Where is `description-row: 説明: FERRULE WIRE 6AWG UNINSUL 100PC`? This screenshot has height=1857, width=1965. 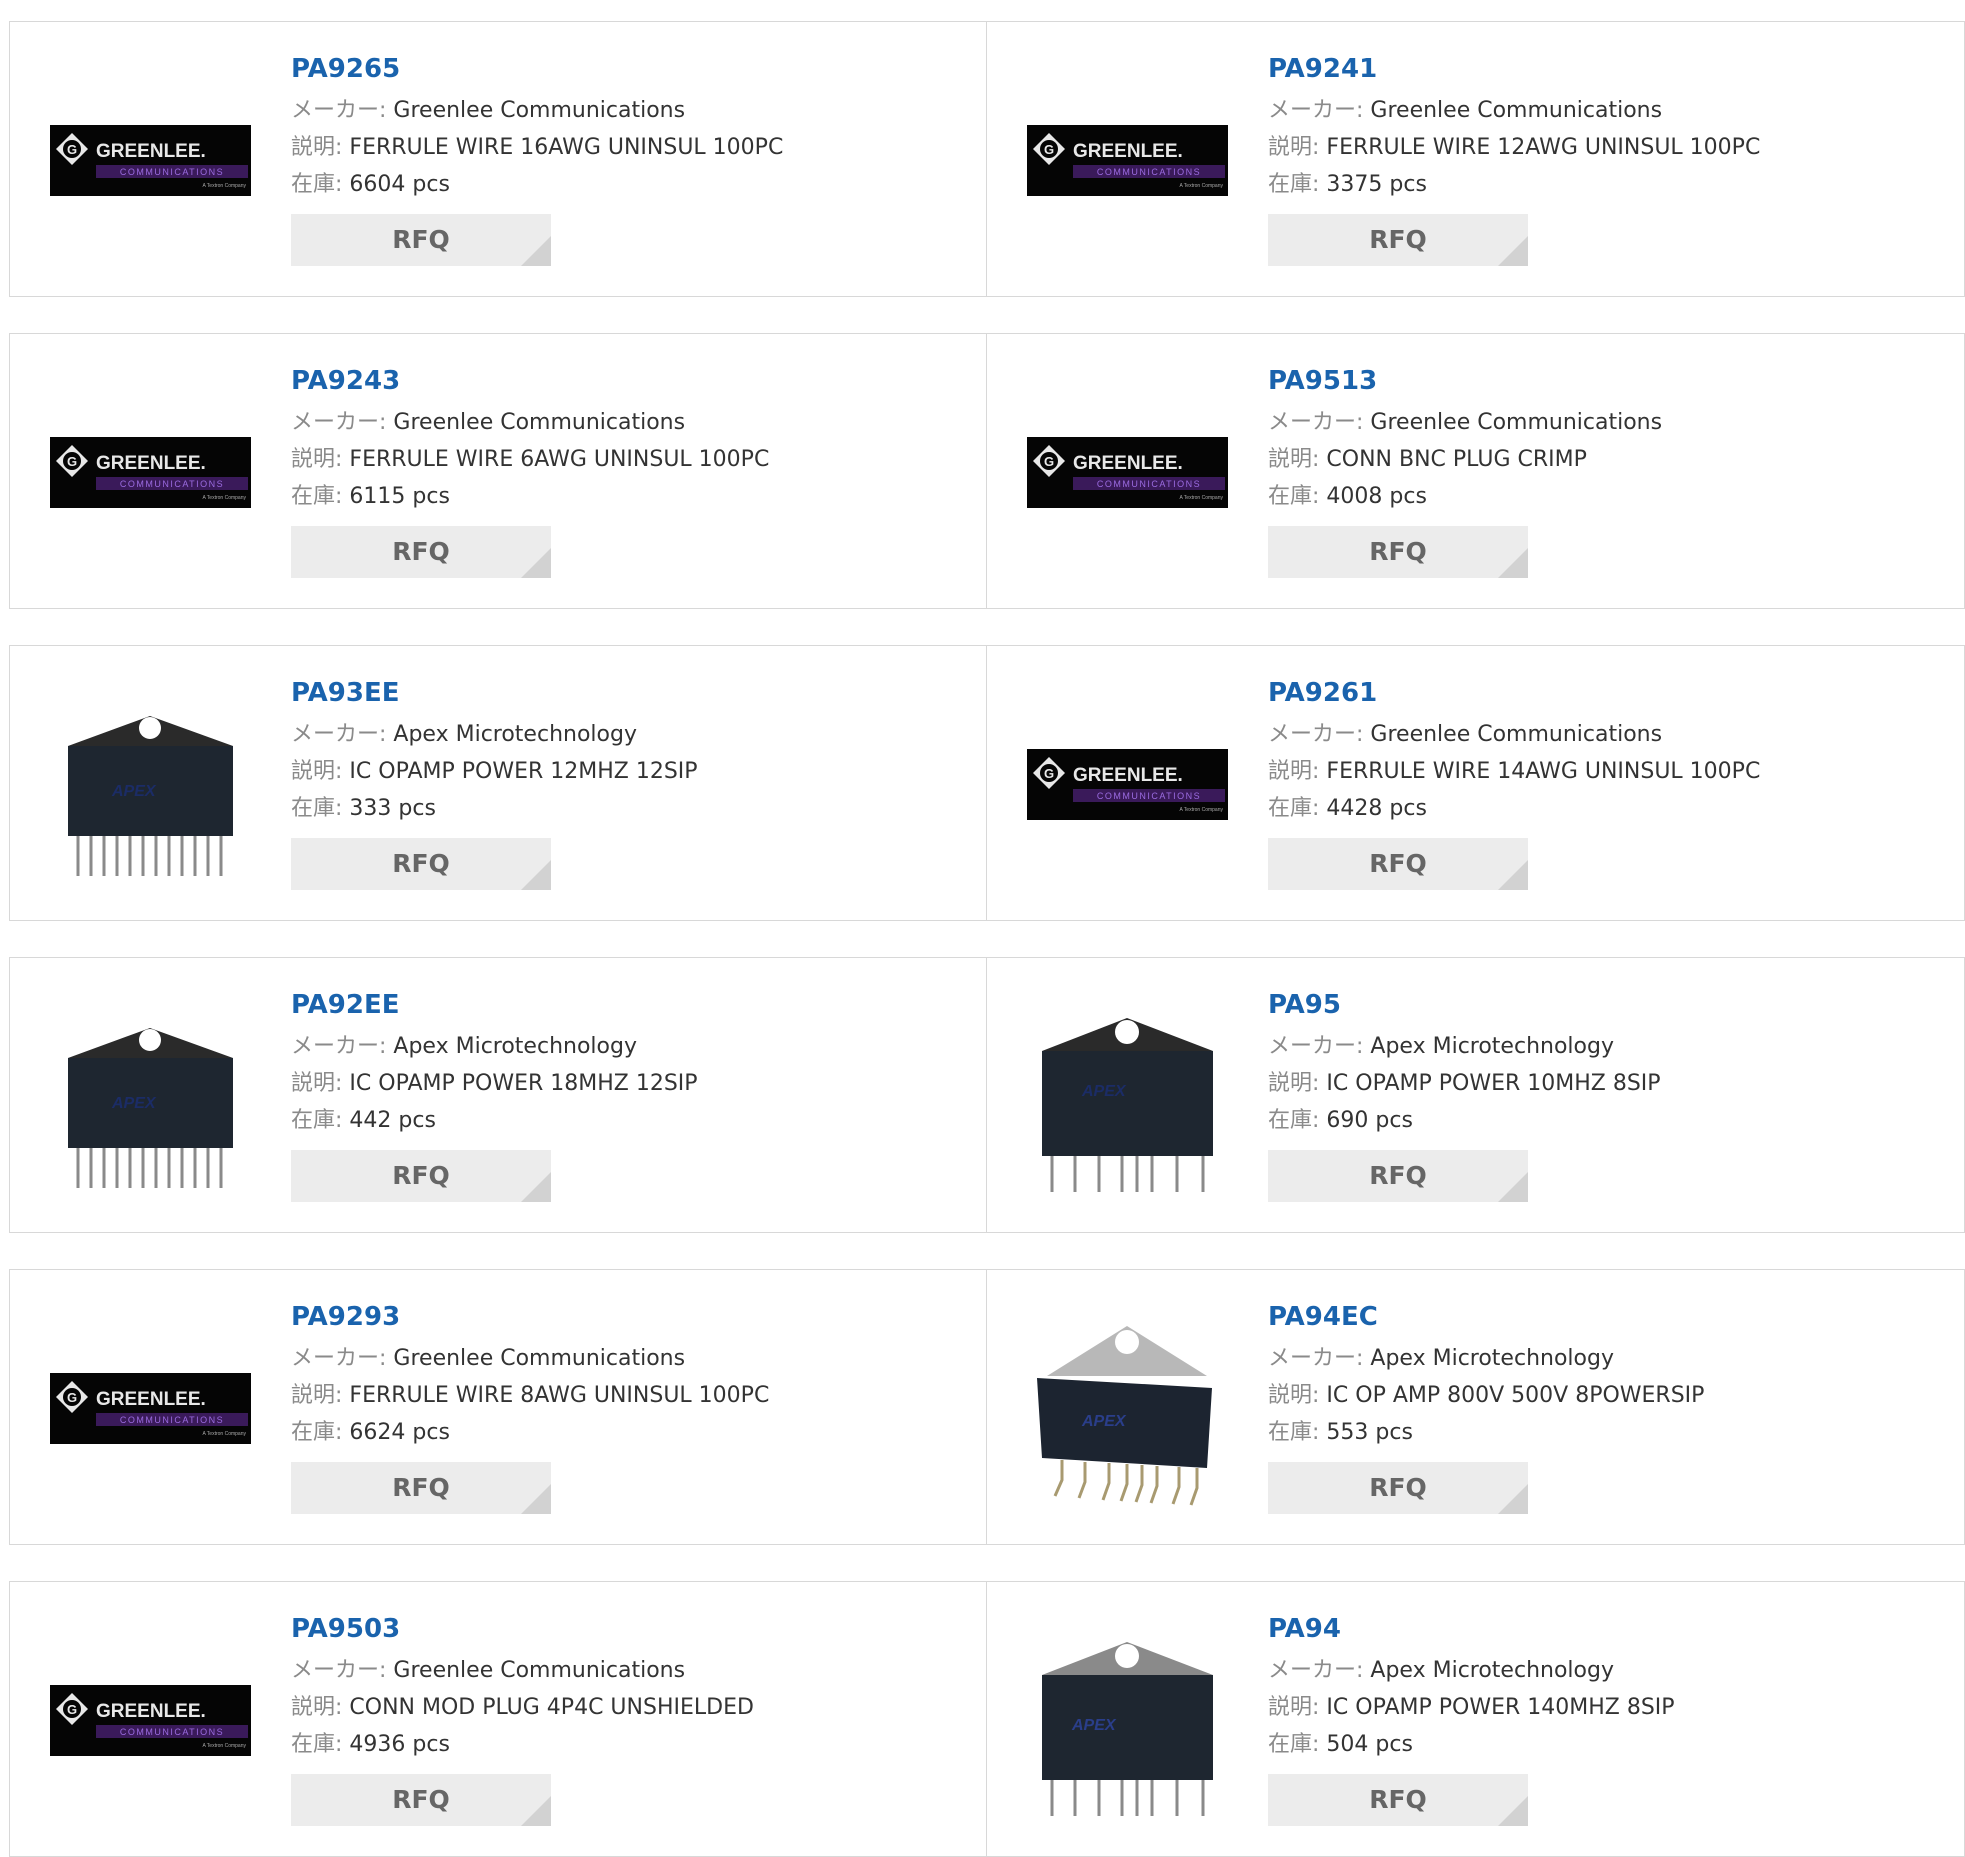
description-row: 説明: FERRULE WIRE 6AWG UNINSUL 100PC is located at coordinates (530, 459).